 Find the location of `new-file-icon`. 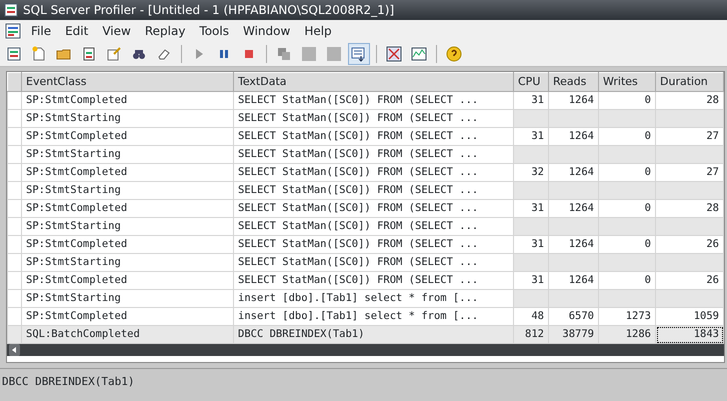

new-file-icon is located at coordinates (39, 54).